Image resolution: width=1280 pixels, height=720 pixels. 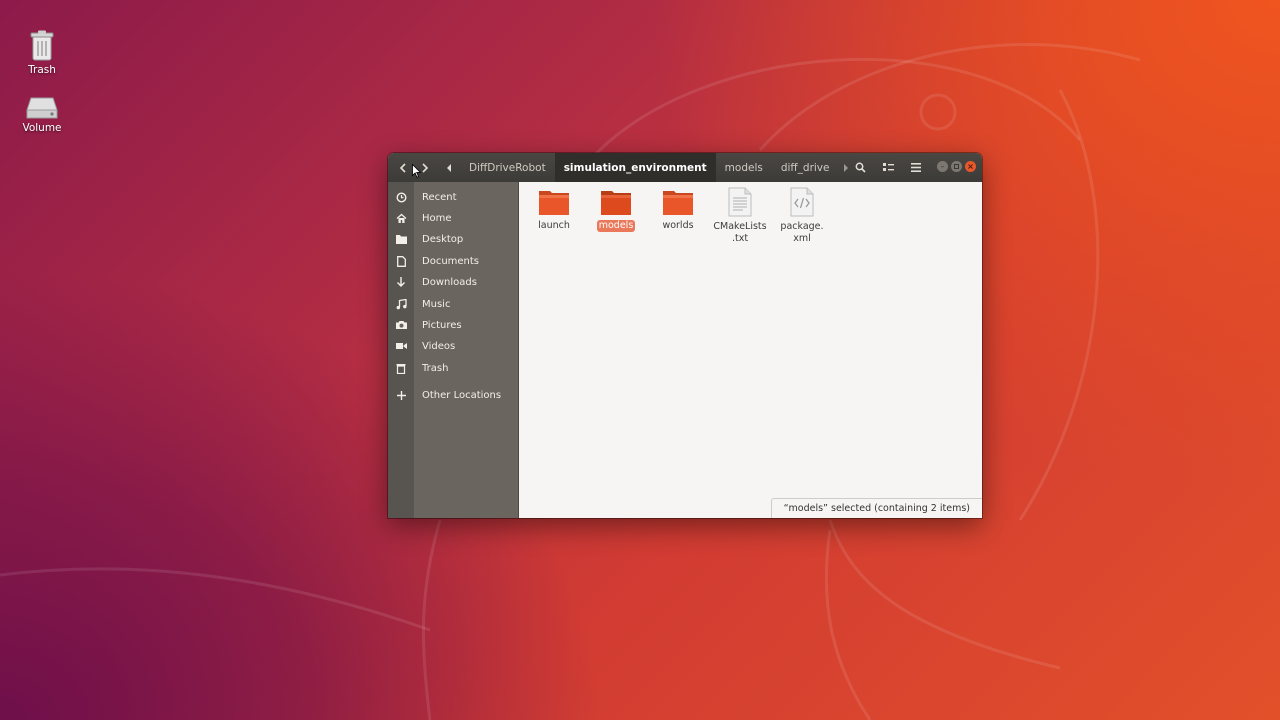 I want to click on desktop-trash-icon: Trash, so click(x=42, y=53).